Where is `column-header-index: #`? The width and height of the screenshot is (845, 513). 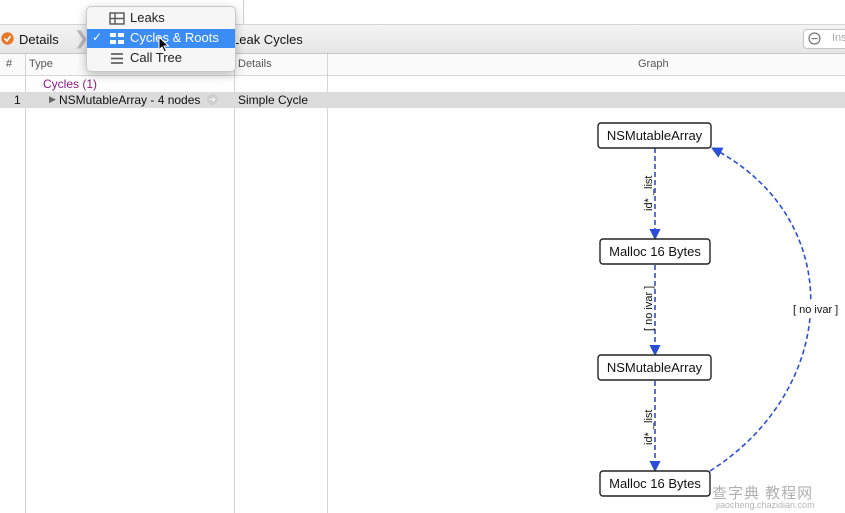
column-header-index: # is located at coordinates (9, 64).